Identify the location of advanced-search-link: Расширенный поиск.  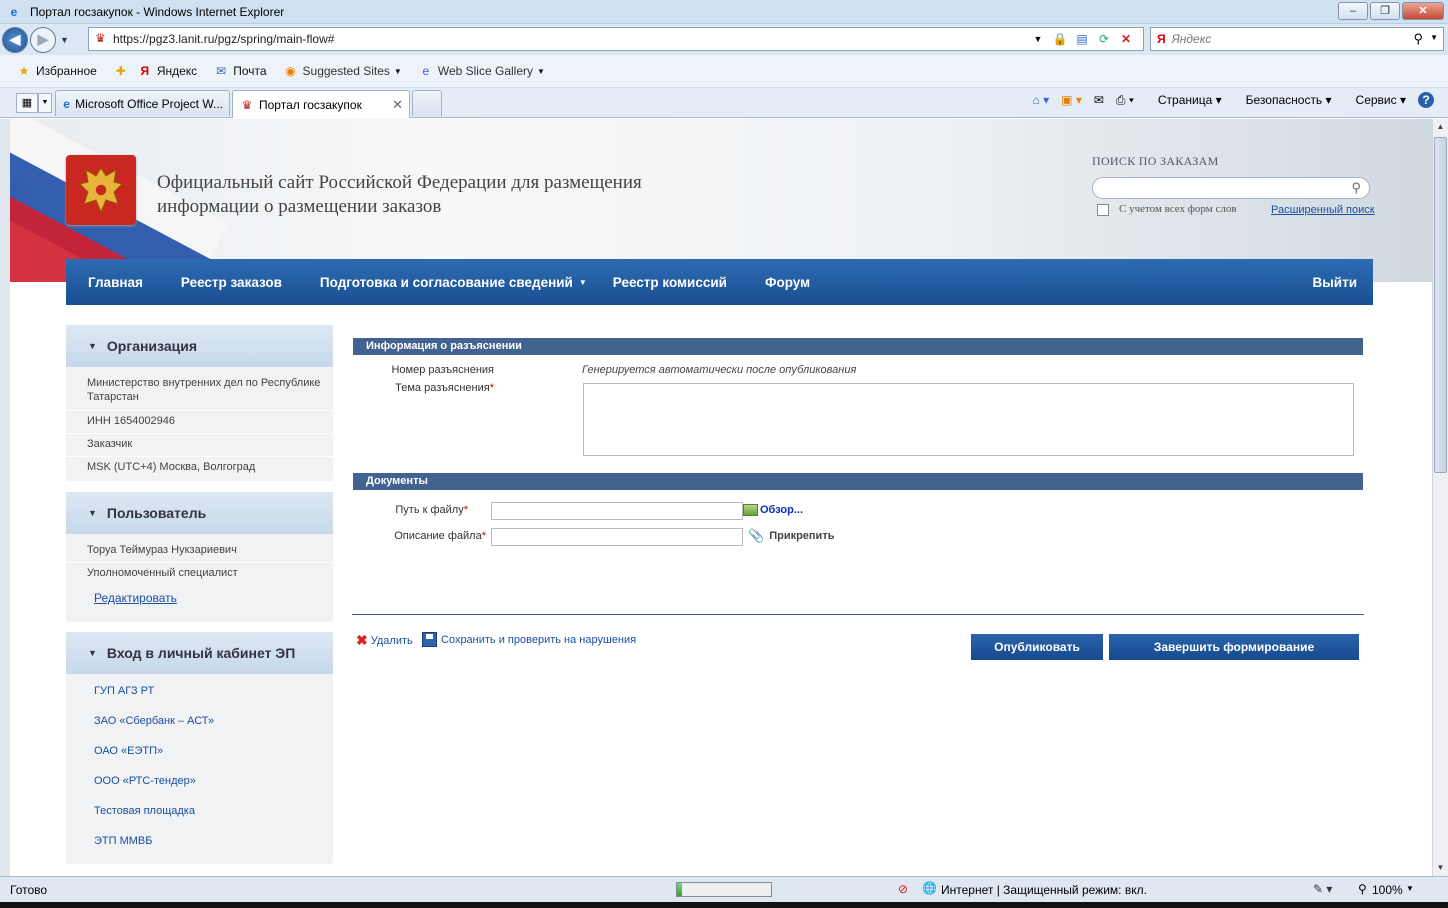
(1323, 210).